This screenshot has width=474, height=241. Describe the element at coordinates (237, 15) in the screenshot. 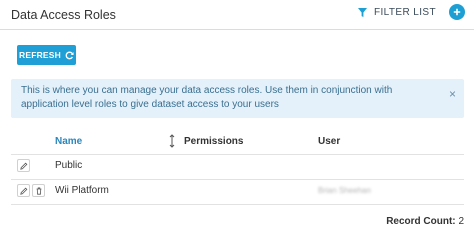

I see `page-header: Data Access Roles FILTER LIST` at that location.